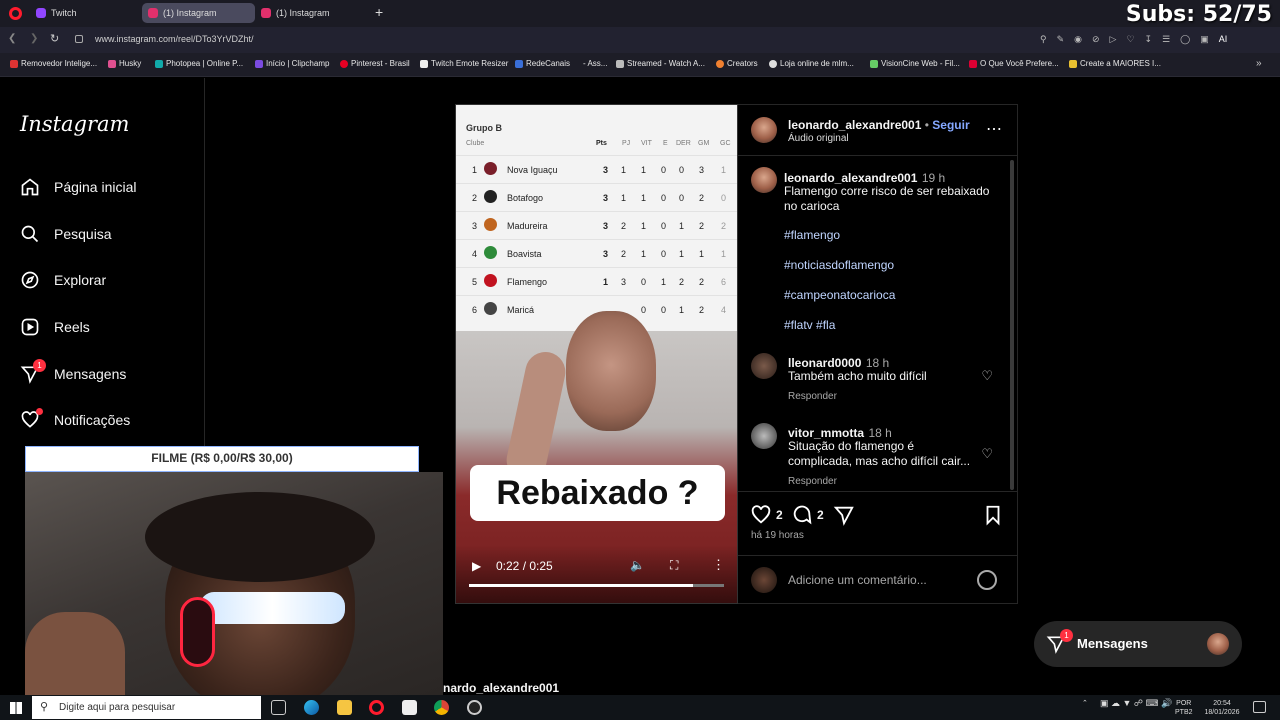 The image size is (1280, 720). What do you see at coordinates (1259, 63) in the screenshot?
I see `bookmarks-more-icon: »` at bounding box center [1259, 63].